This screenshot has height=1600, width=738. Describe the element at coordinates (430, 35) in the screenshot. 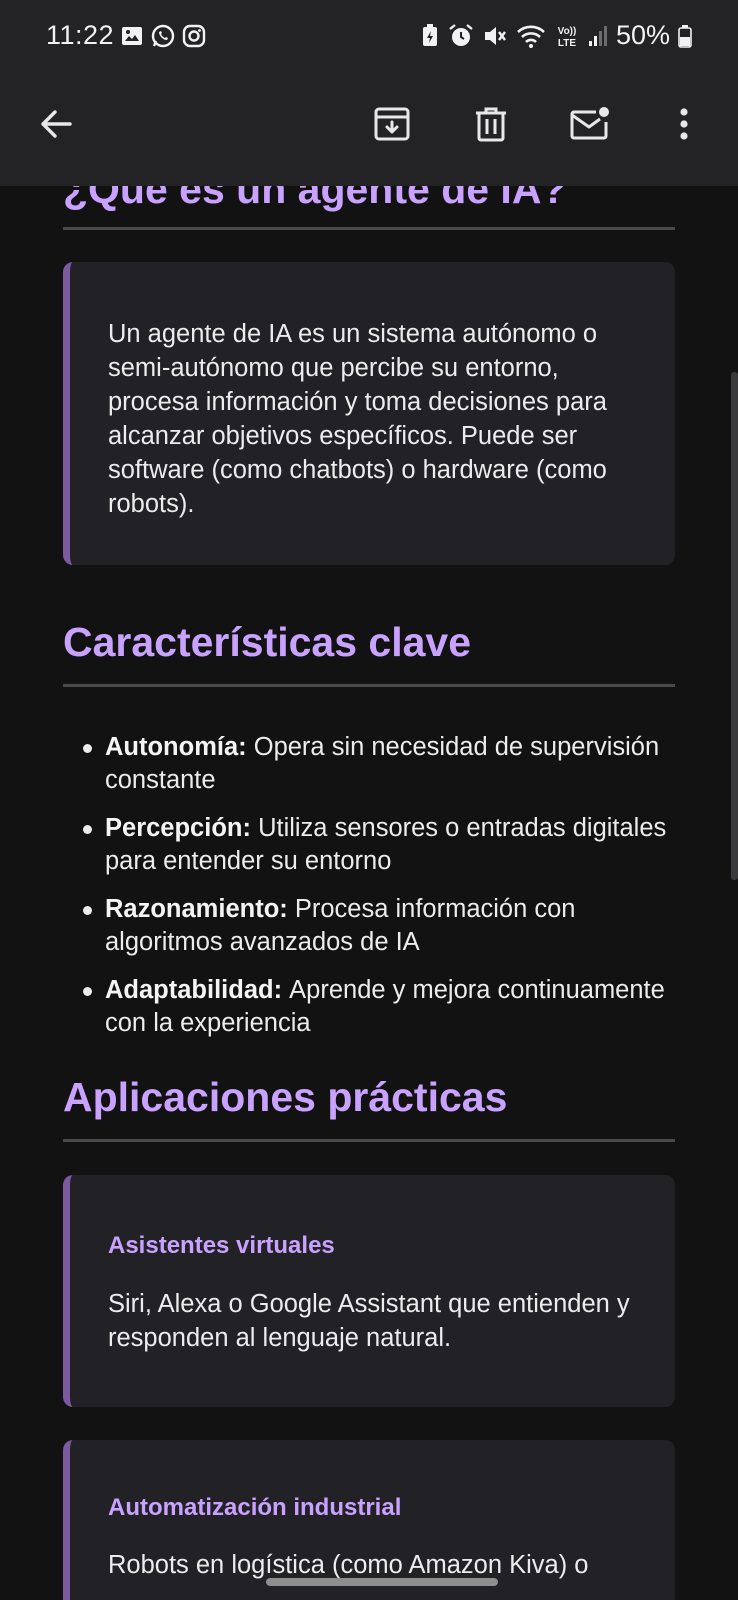

I see `battery-saver-icon` at that location.